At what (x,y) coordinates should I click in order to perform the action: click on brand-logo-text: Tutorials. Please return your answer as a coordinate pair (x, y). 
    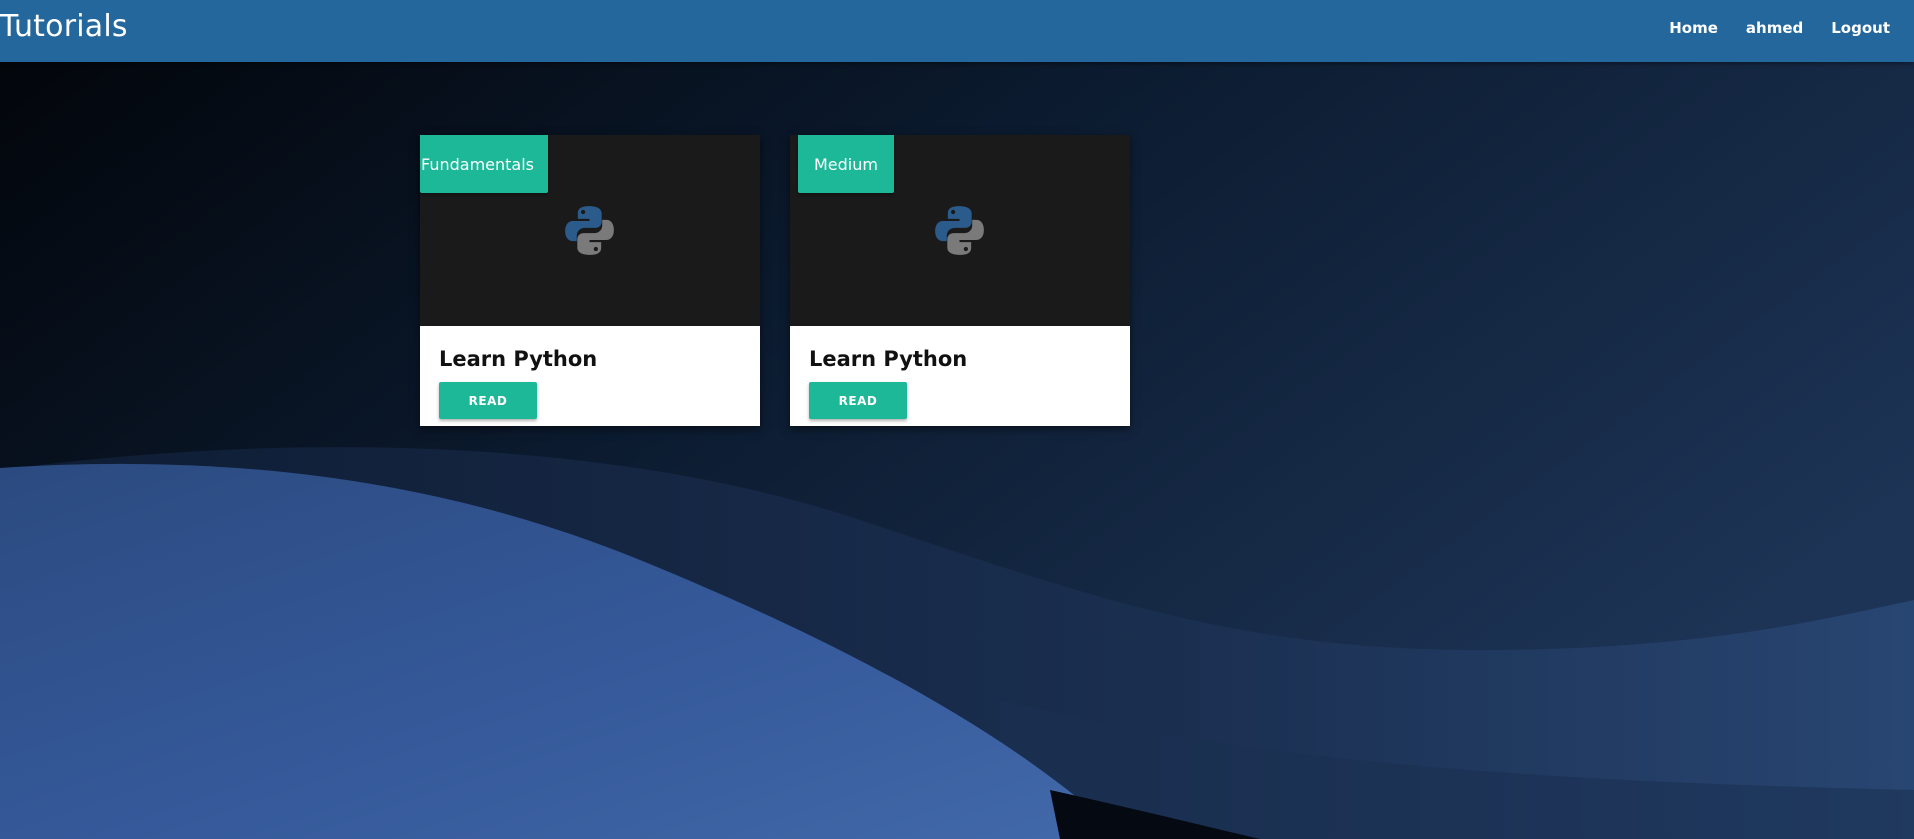
    Looking at the image, I should click on (64, 27).